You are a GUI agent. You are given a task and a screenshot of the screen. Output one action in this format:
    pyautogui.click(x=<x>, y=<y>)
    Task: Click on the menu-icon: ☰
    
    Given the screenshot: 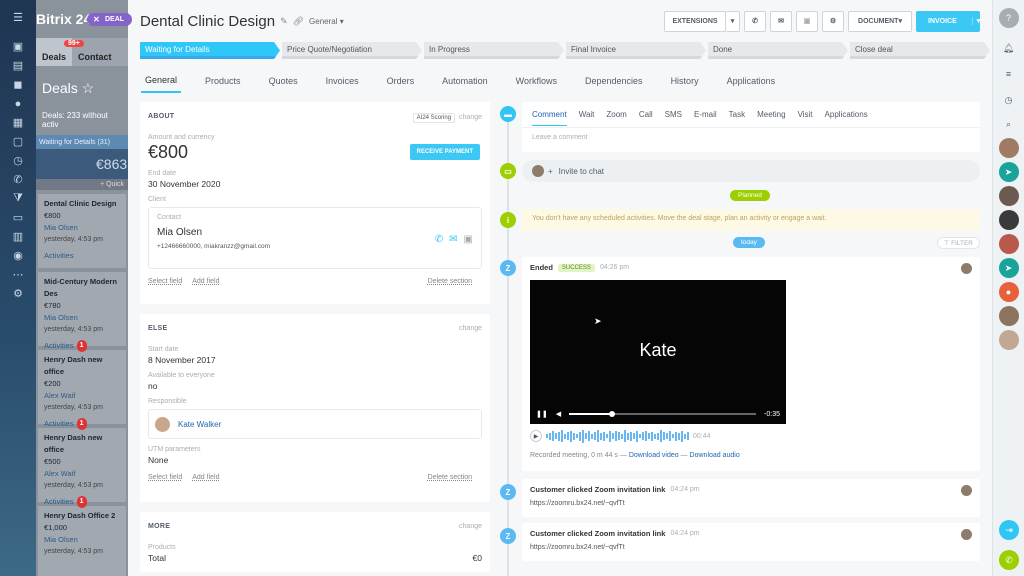 What is the action you would take?
    pyautogui.click(x=18, y=17)
    